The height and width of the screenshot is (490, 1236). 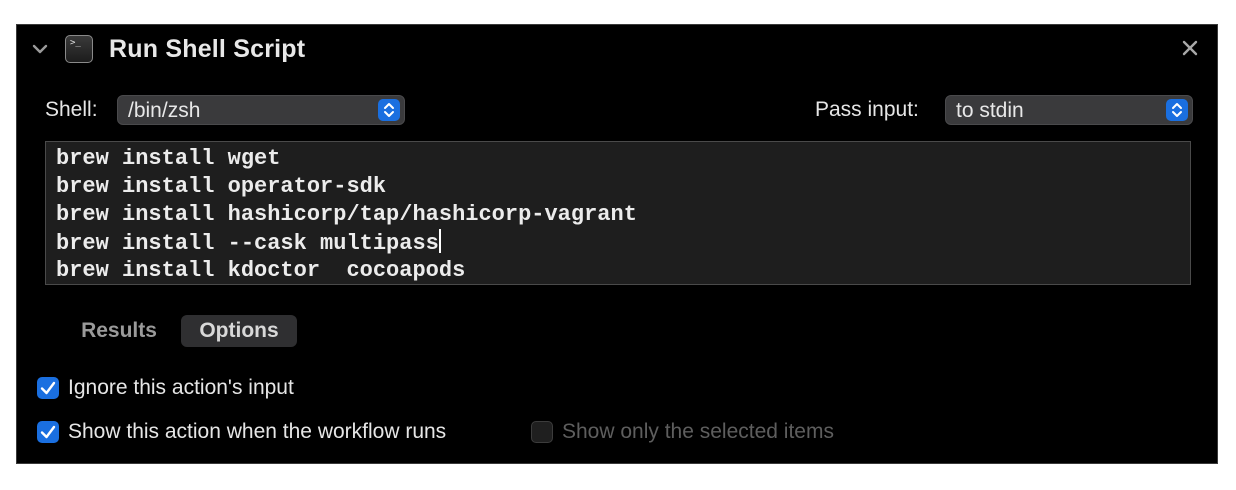 I want to click on chevron-down-icon, so click(x=40, y=49).